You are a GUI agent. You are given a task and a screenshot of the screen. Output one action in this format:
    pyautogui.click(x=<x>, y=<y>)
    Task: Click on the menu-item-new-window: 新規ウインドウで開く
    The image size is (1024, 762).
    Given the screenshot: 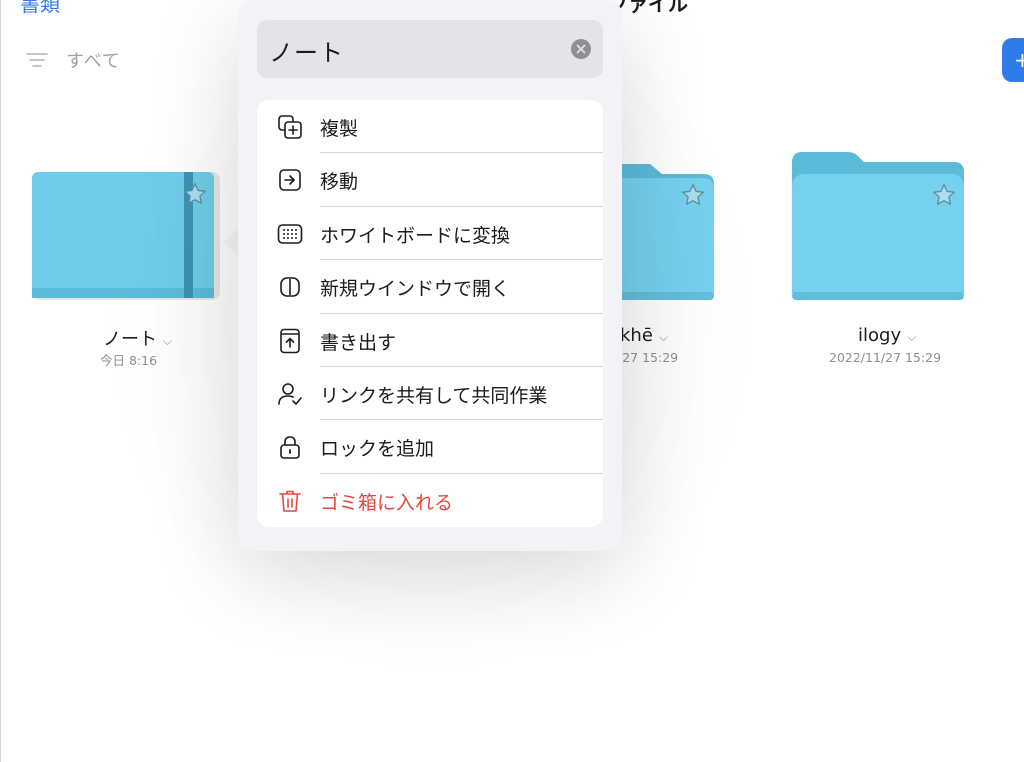 What is the action you would take?
    pyautogui.click(x=430, y=287)
    